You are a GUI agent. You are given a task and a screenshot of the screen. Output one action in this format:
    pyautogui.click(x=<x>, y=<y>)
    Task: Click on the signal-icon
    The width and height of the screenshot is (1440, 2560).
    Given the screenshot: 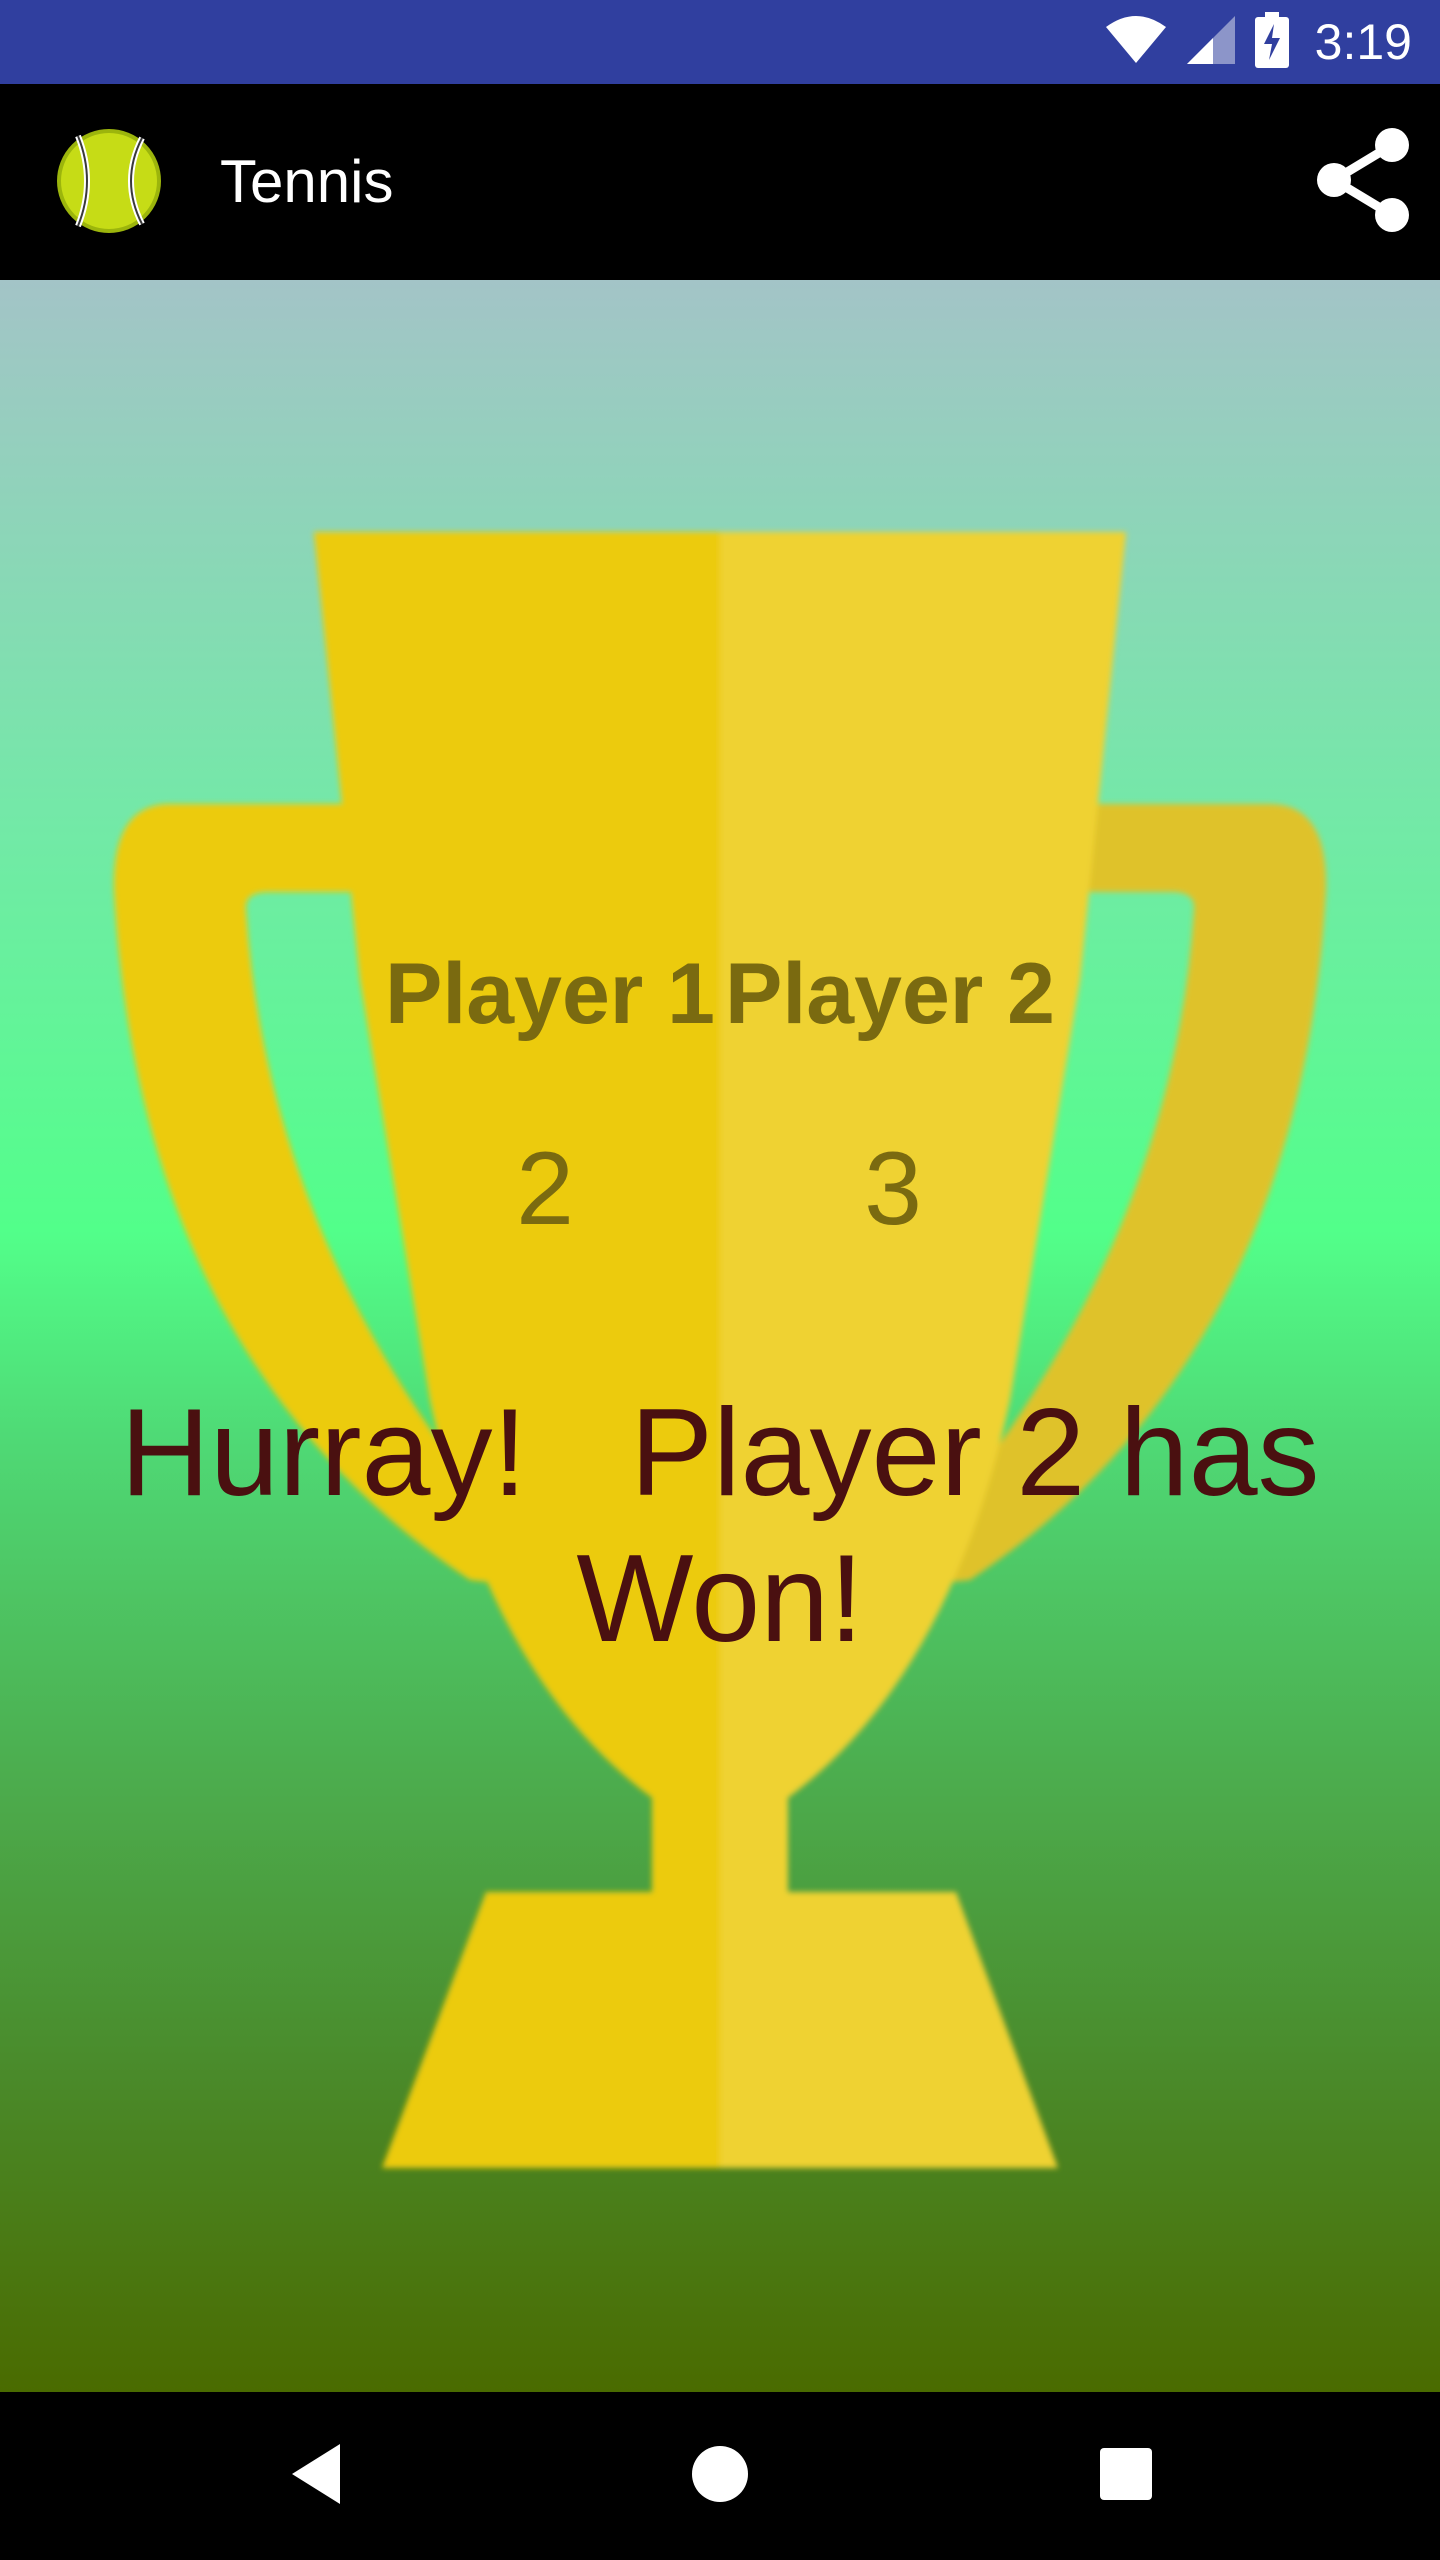 What is the action you would take?
    pyautogui.click(x=1211, y=42)
    